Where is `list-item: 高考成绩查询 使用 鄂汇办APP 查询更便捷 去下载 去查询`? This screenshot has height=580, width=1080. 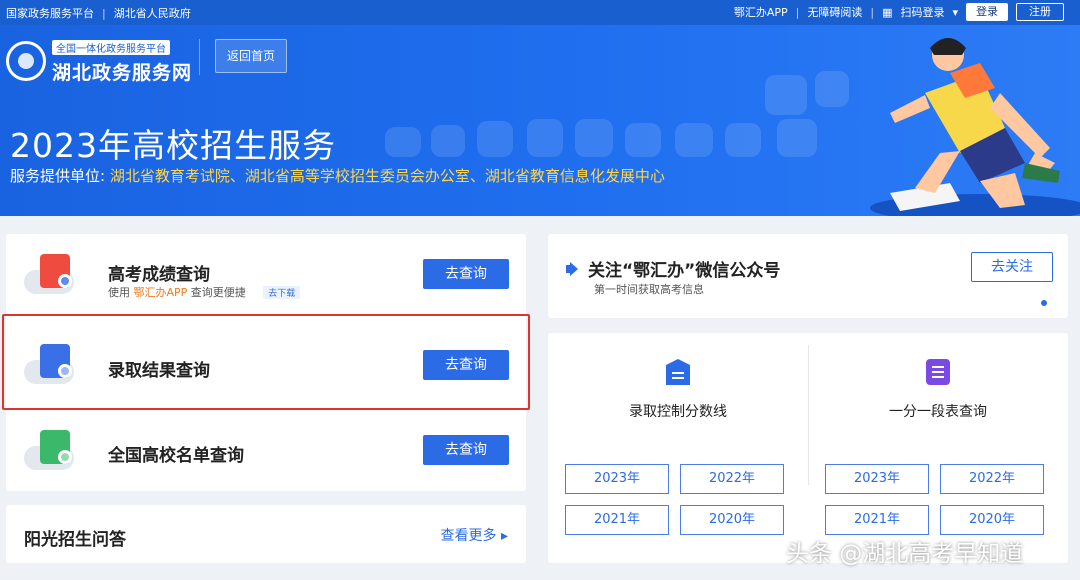
list-item: 高考成绩查询 使用 鄂汇办APP 查询更便捷 去下载 去查询 is located at coordinates (266, 274).